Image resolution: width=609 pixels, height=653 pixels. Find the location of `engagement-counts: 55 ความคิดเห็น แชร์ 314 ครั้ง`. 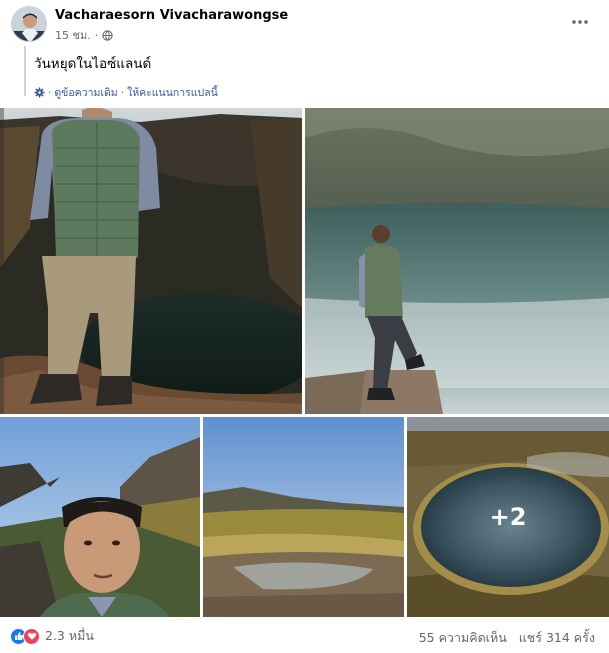

engagement-counts: 55 ความคิดเห็น แชร์ 314 ครั้ง is located at coordinates (507, 638).